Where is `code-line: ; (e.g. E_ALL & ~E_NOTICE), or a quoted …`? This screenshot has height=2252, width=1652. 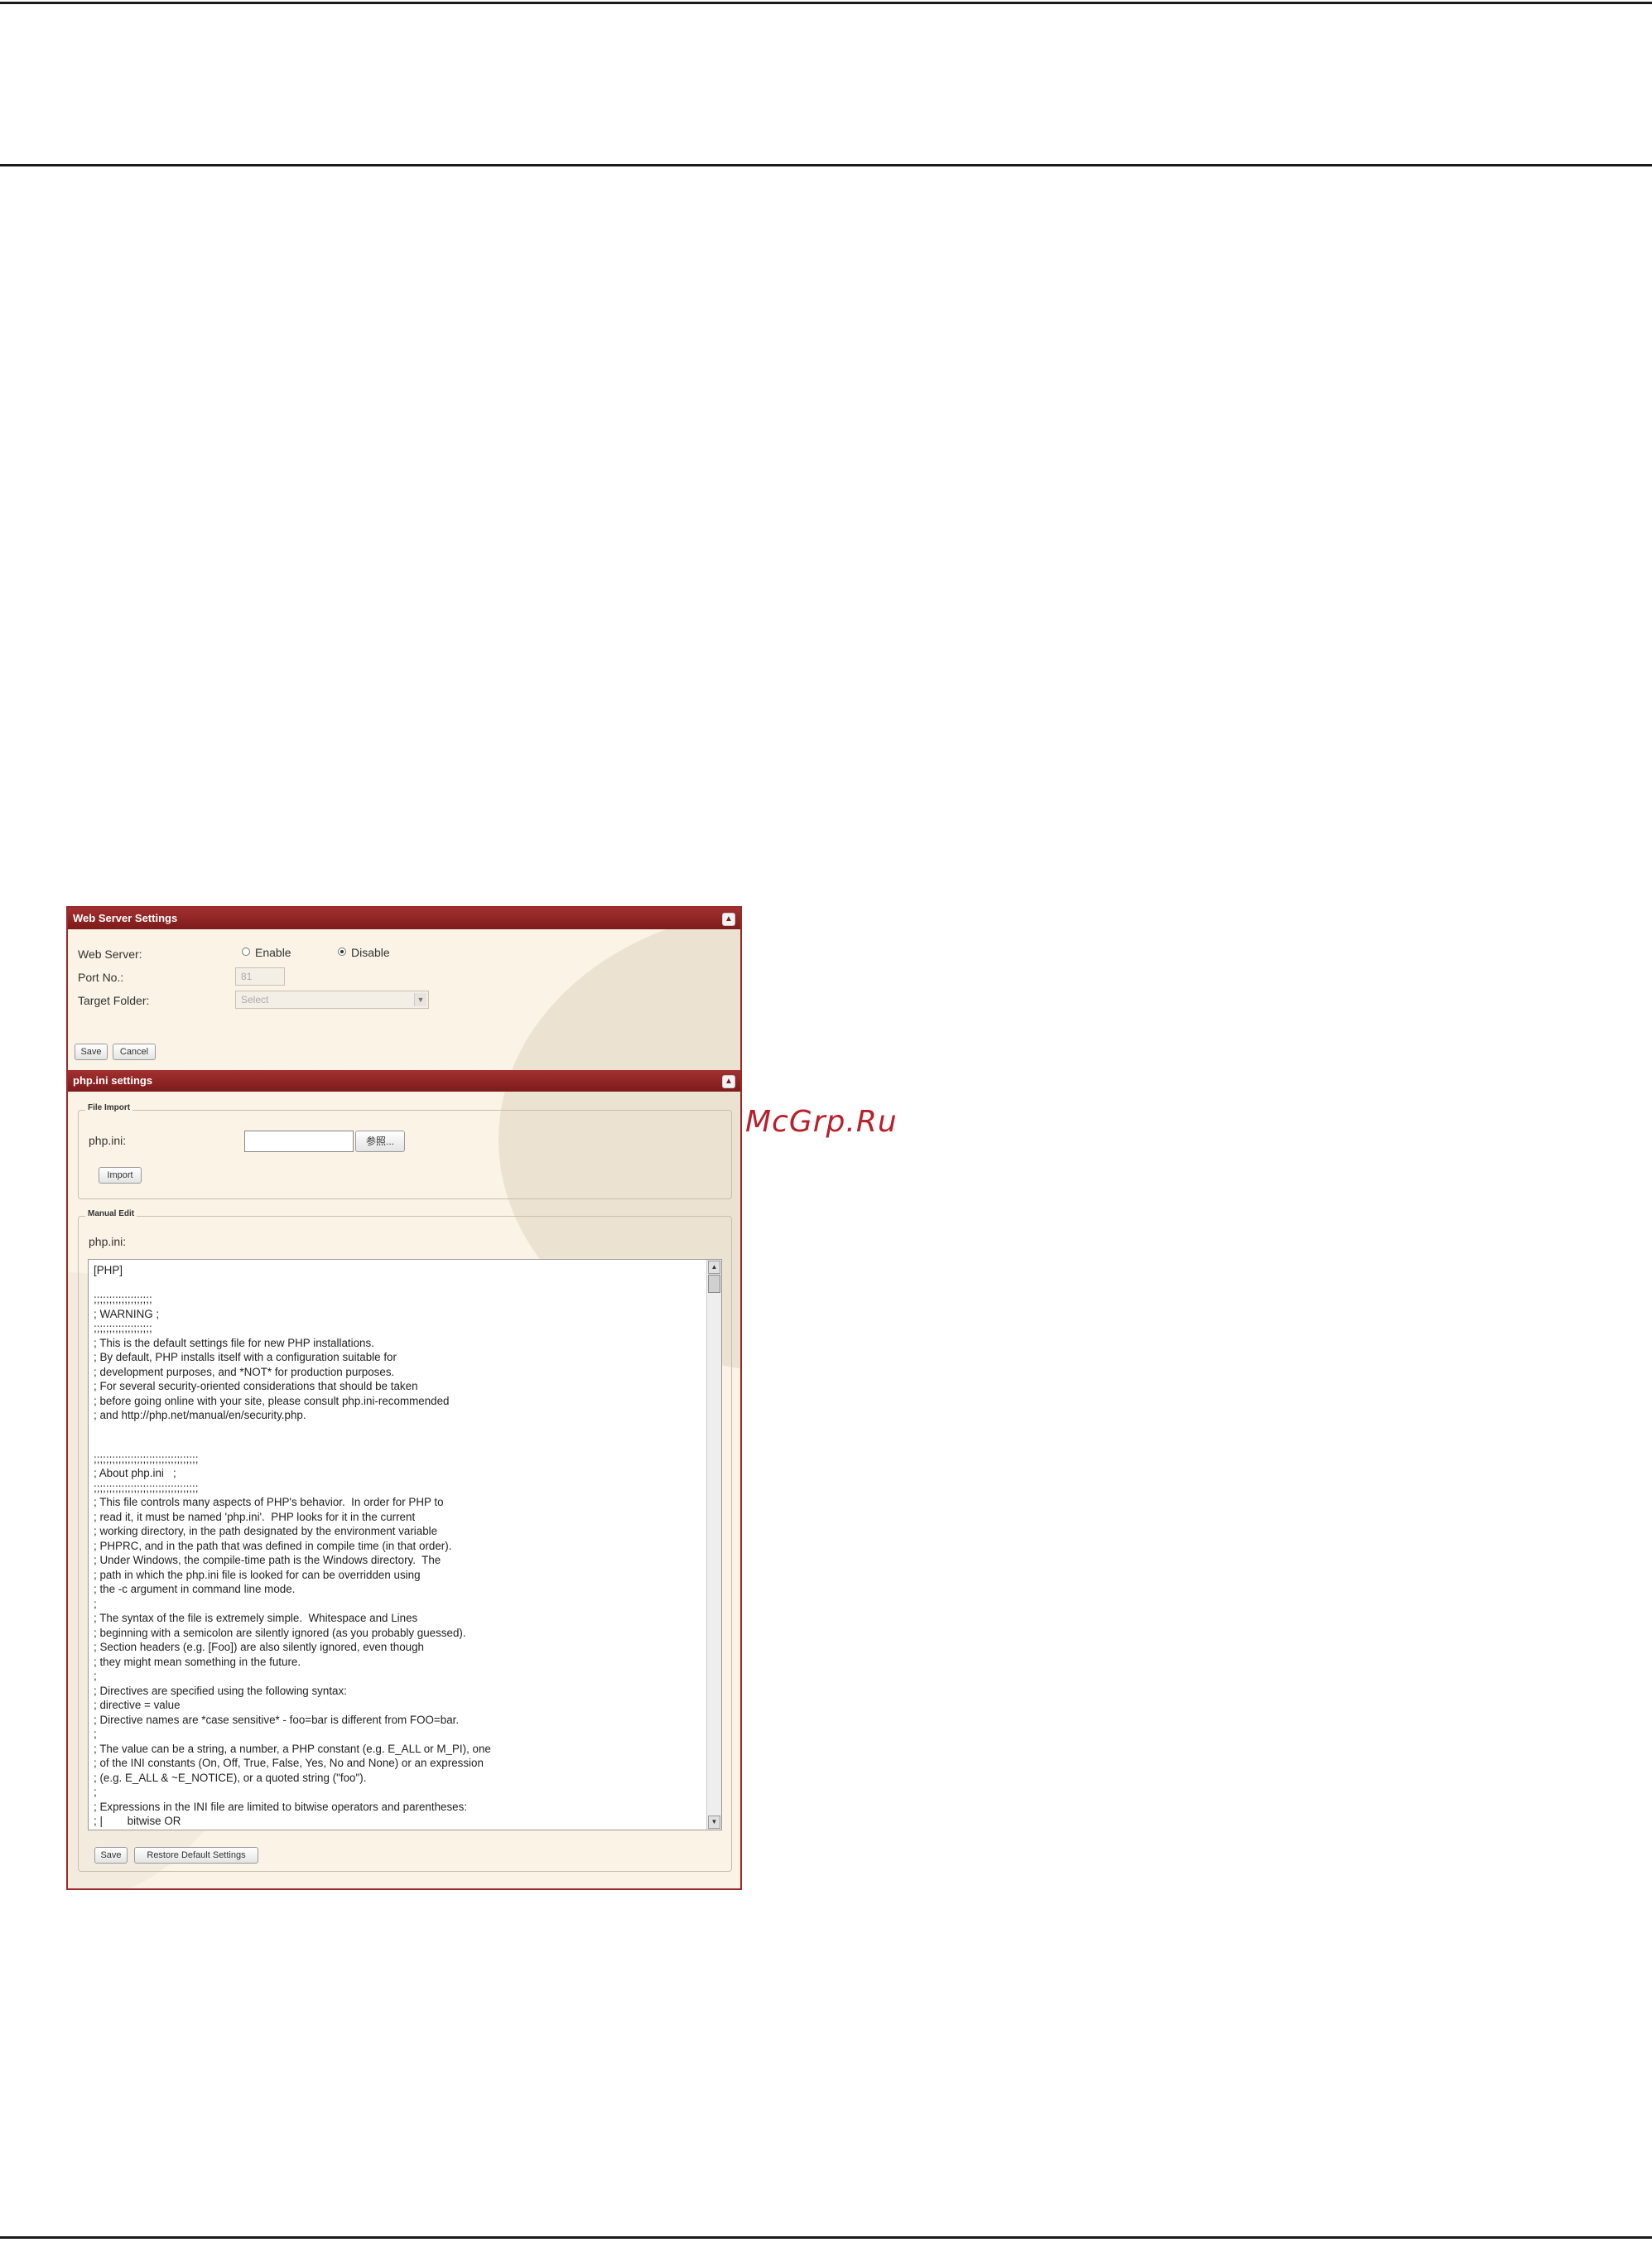
code-line: ; (e.g. E_ALL & ~E_NOTICE), or a quoted … is located at coordinates (230, 1777).